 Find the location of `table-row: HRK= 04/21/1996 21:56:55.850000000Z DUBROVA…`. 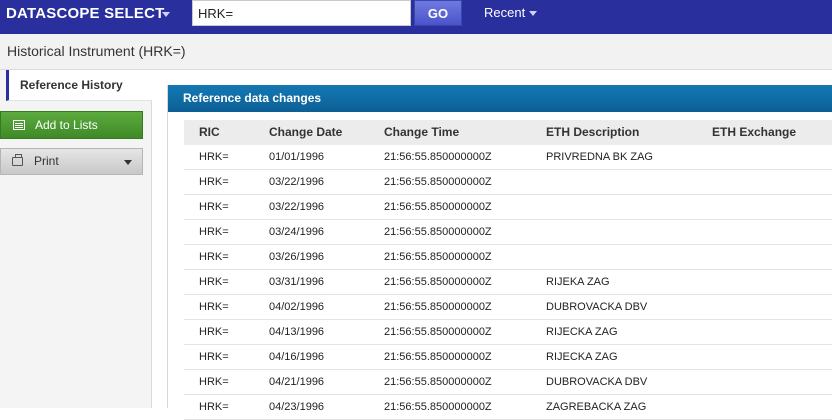

table-row: HRK= 04/21/1996 21:56:55.850000000Z DUBROVA… is located at coordinates (508, 382).